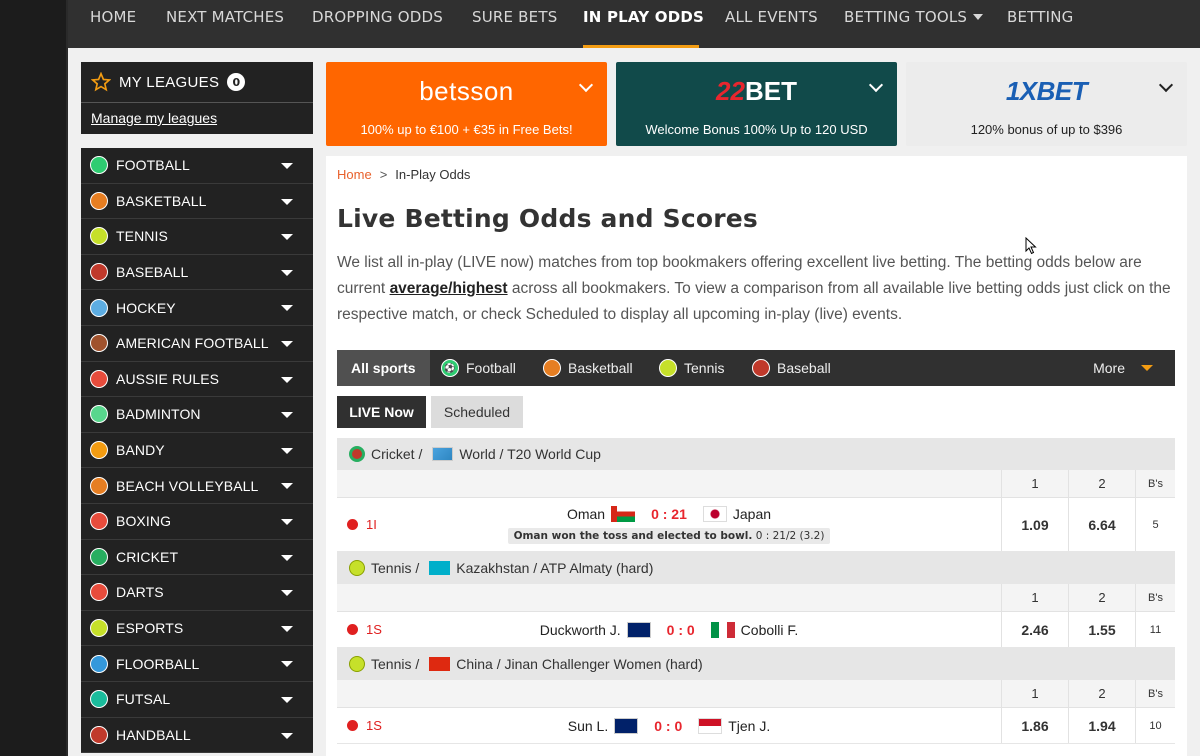  What do you see at coordinates (449, 288) in the screenshot?
I see `average-highest-link: average/highest` at bounding box center [449, 288].